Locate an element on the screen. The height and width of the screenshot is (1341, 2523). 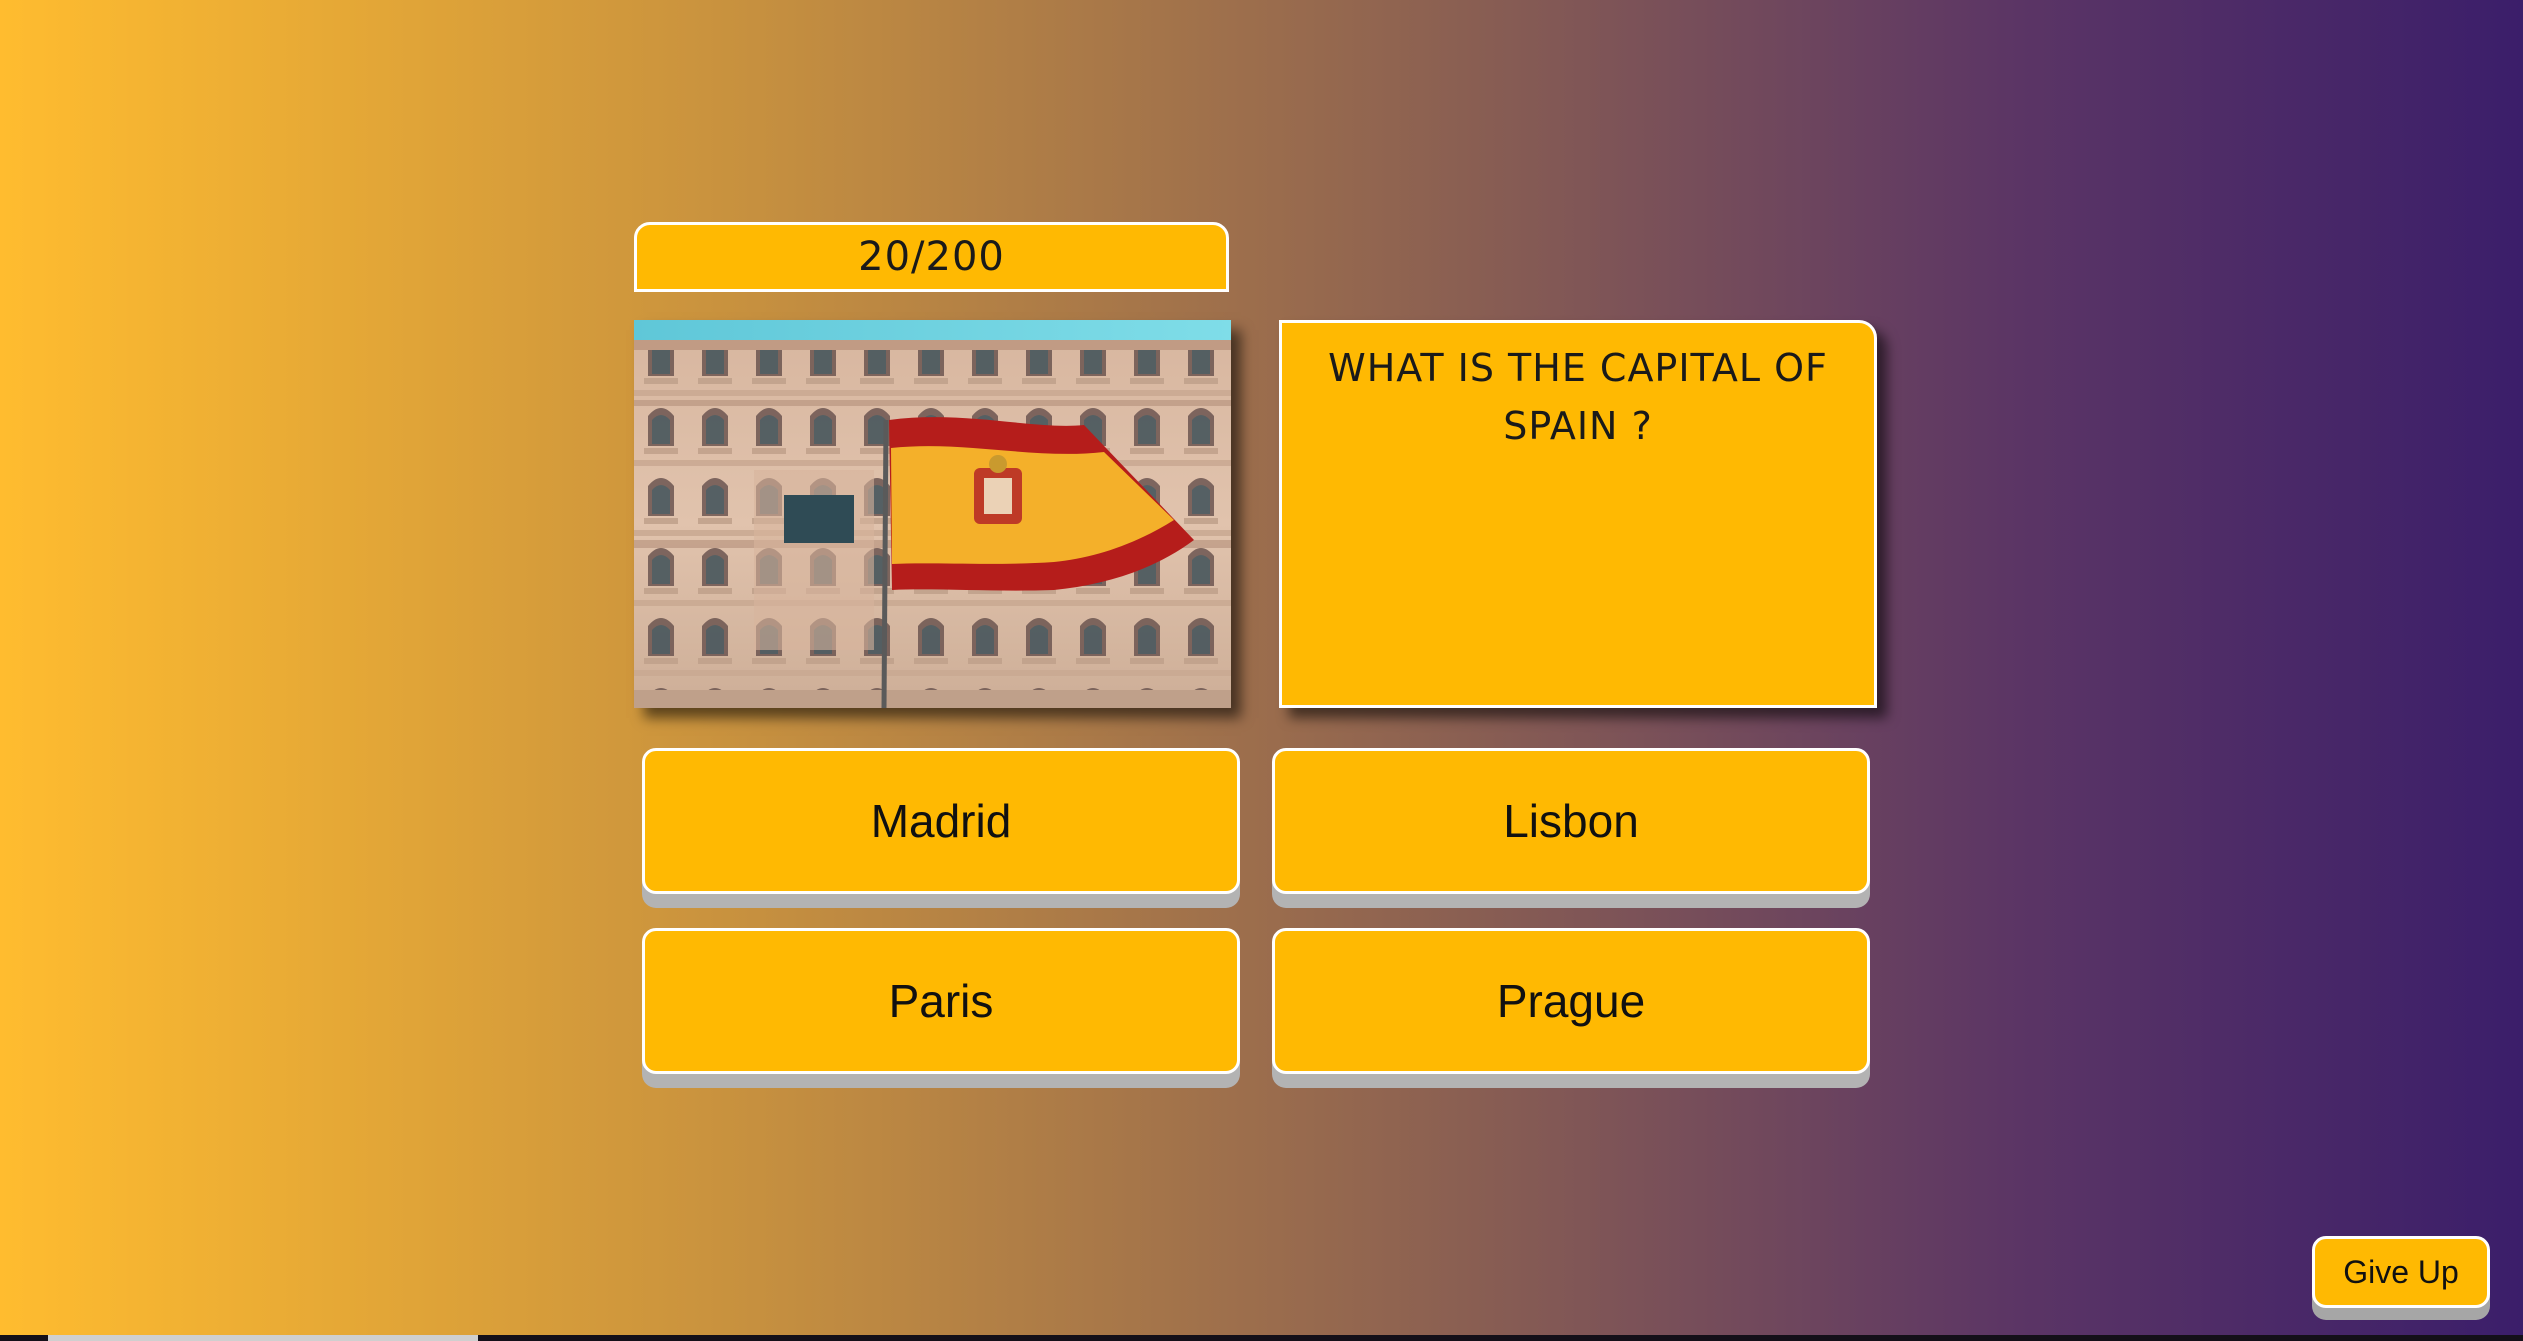
answer-option-1: Madrid is located at coordinates (941, 821).